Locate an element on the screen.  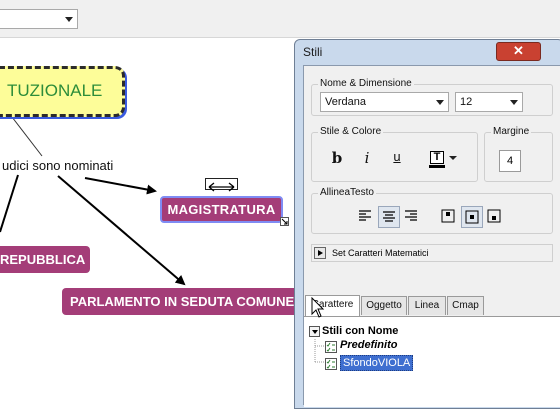
close-button: ✕ is located at coordinates (518, 51).